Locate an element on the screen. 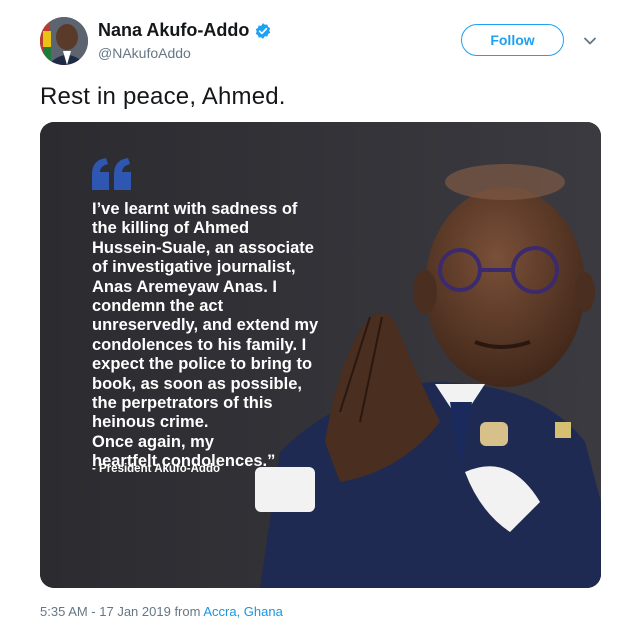 This screenshot has height=626, width=641. quote-line: expect the police to bring to is located at coordinates (202, 364).